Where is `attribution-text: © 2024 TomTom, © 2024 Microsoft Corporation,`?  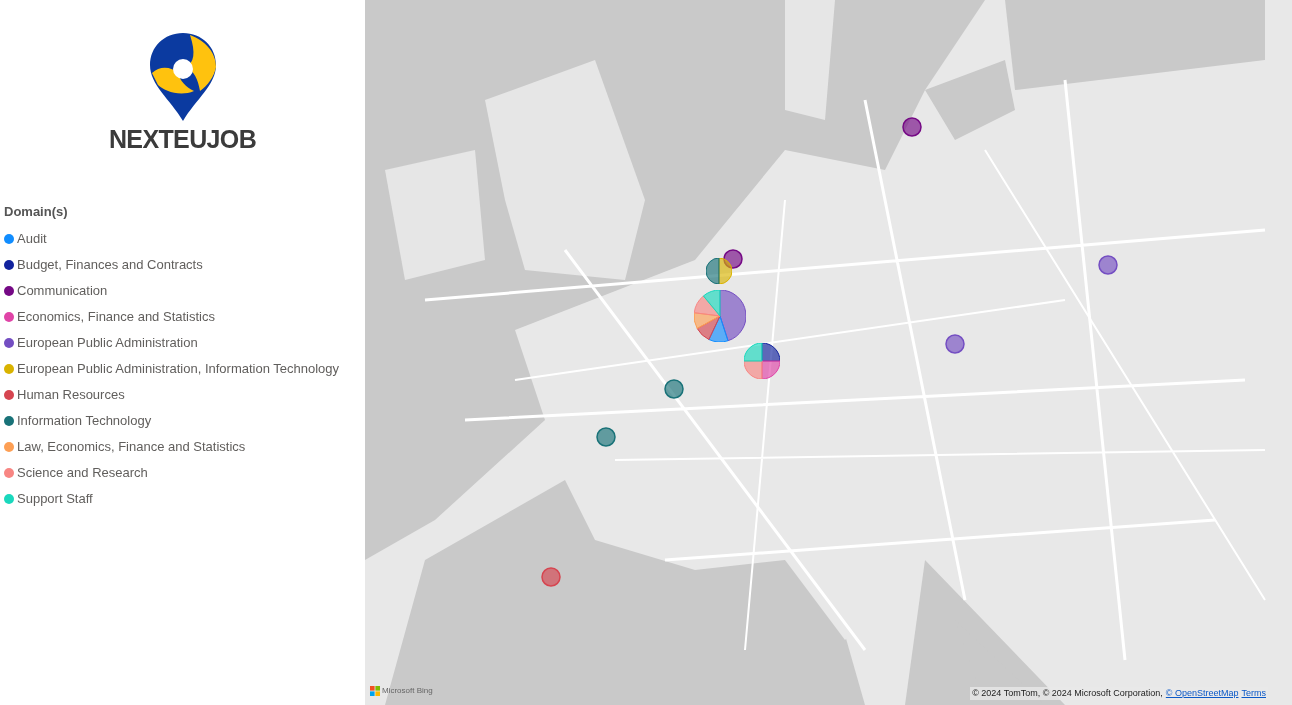
attribution-text: © 2024 TomTom, © 2024 Microsoft Corporation, is located at coordinates (1067, 693).